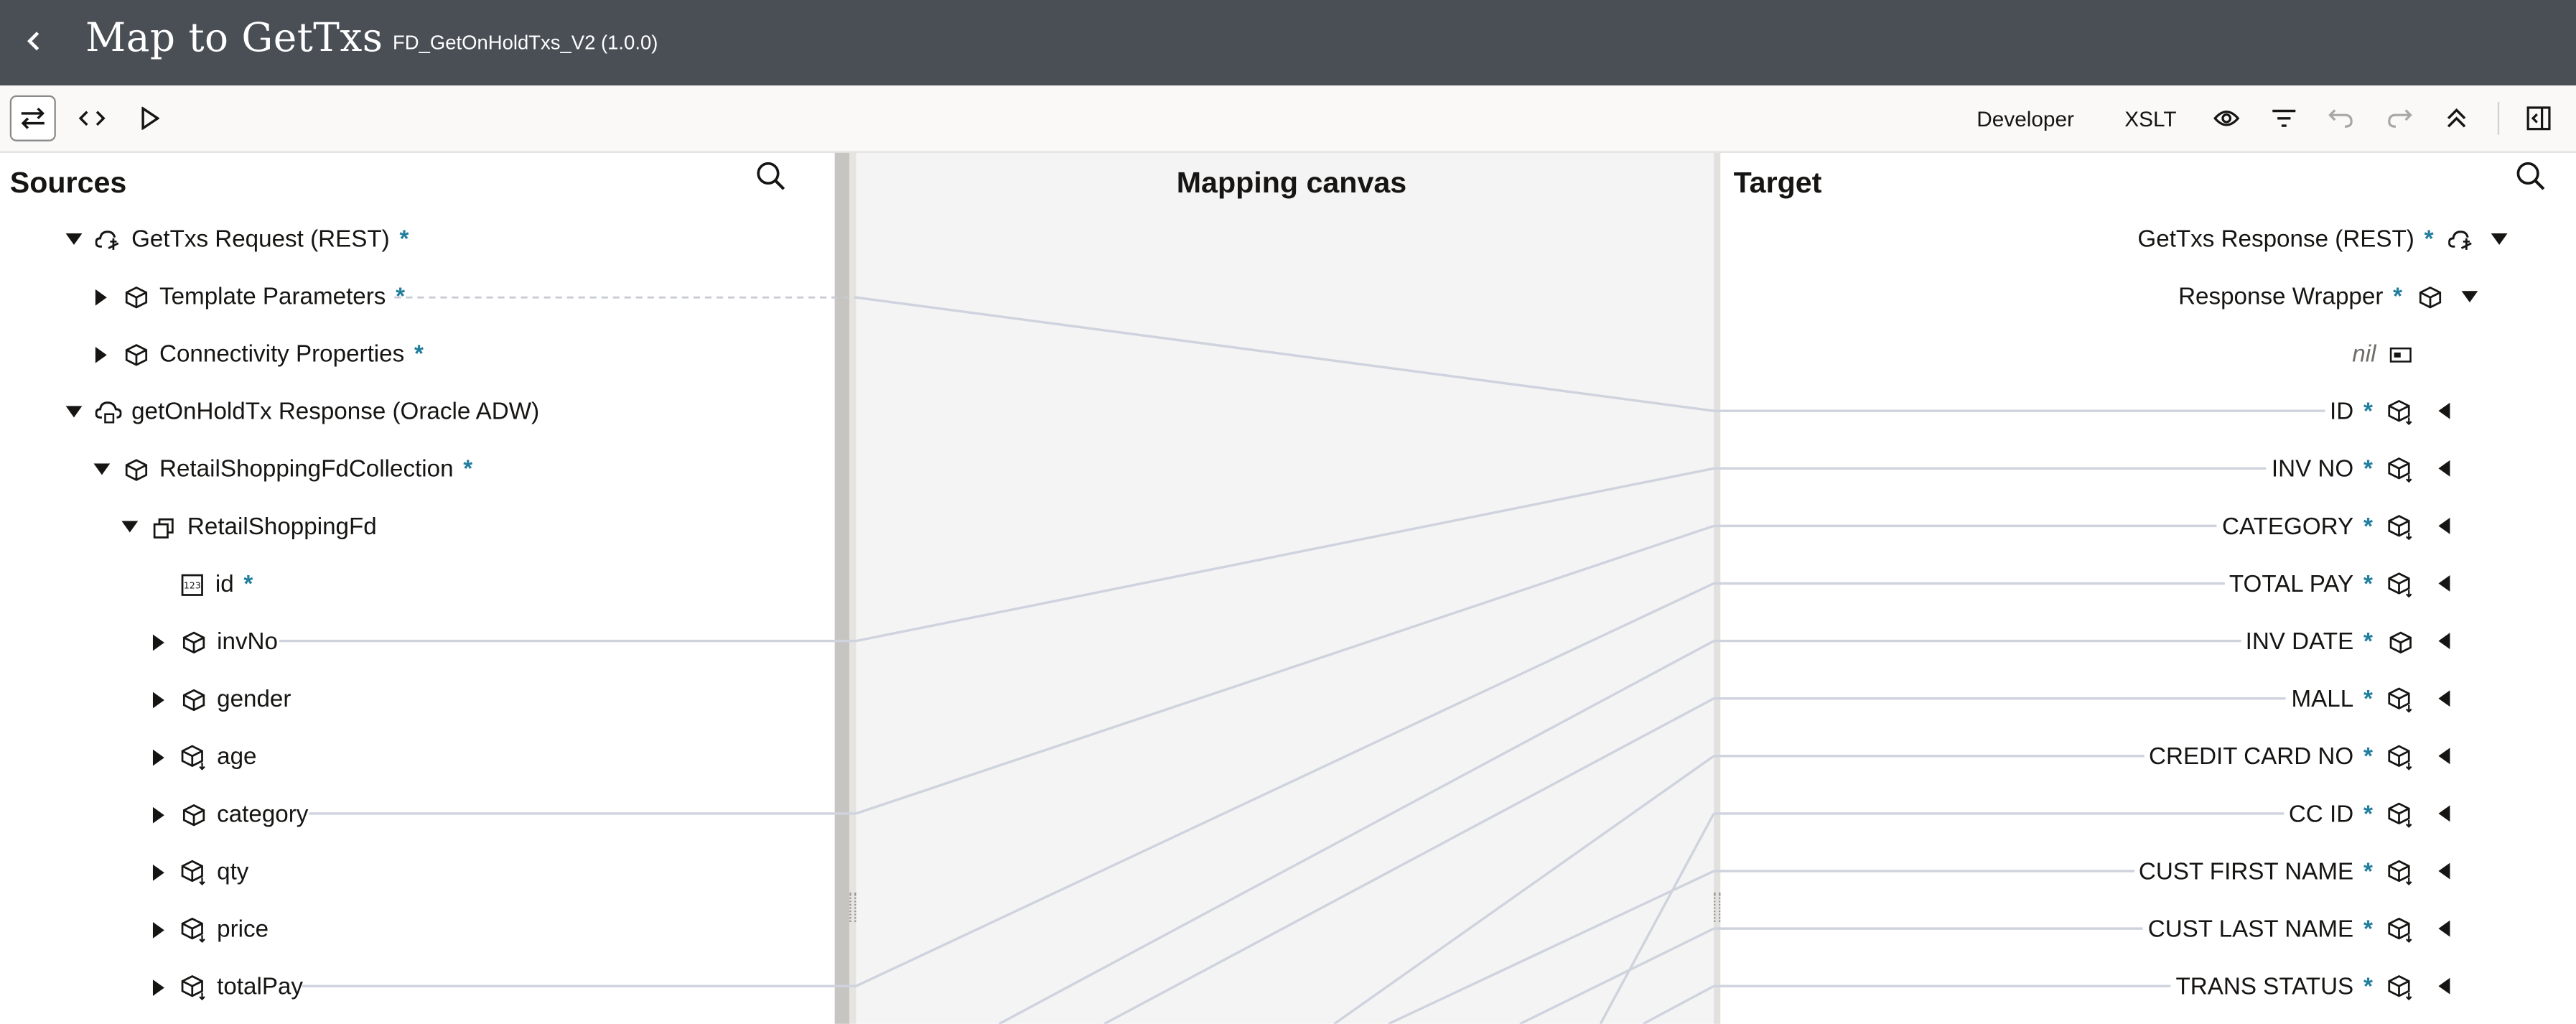 The height and width of the screenshot is (1024, 2576). I want to click on node-label: RetailShoppingFd, so click(282, 527).